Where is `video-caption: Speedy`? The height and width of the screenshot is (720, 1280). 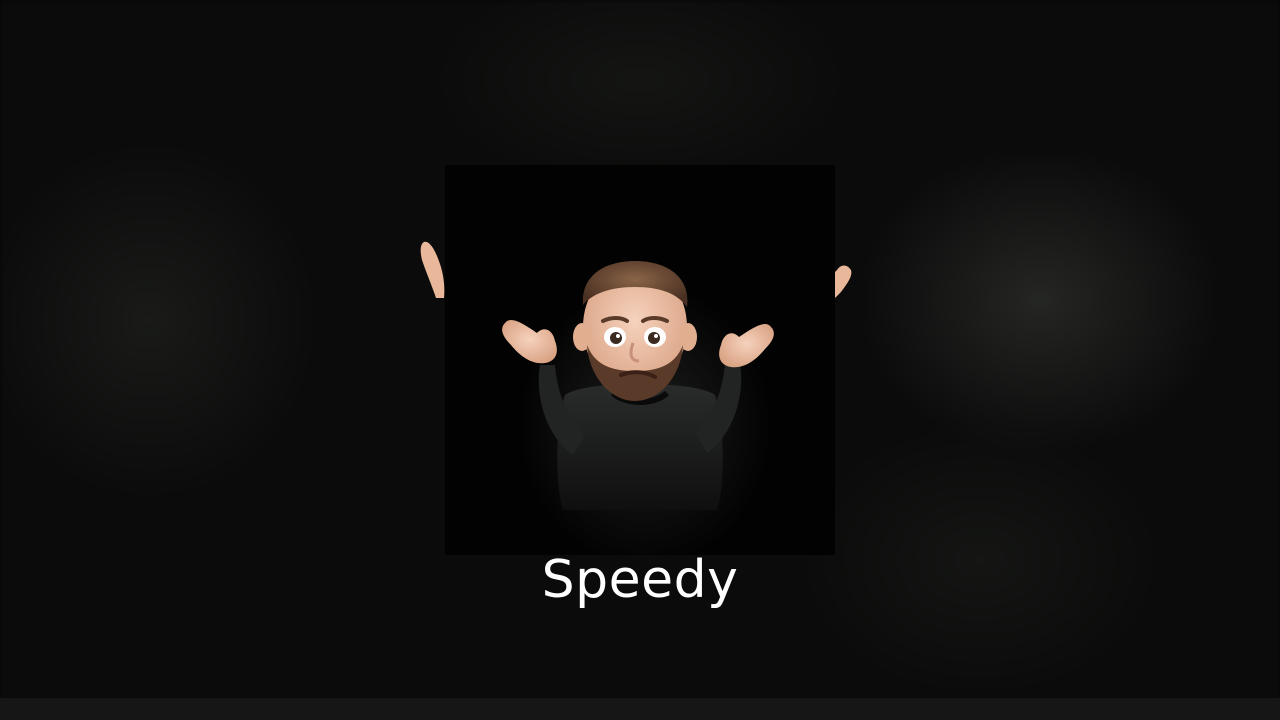 video-caption: Speedy is located at coordinates (640, 580).